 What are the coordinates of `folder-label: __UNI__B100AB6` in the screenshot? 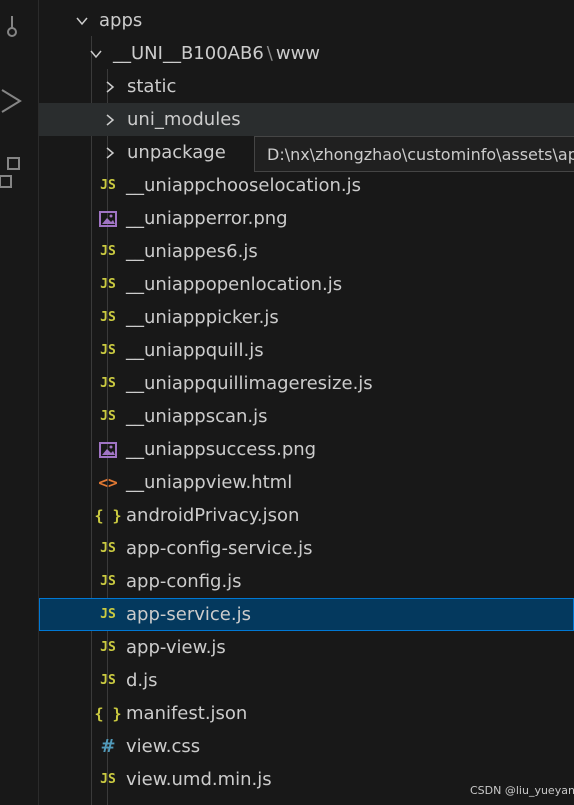 It's located at (188, 53).